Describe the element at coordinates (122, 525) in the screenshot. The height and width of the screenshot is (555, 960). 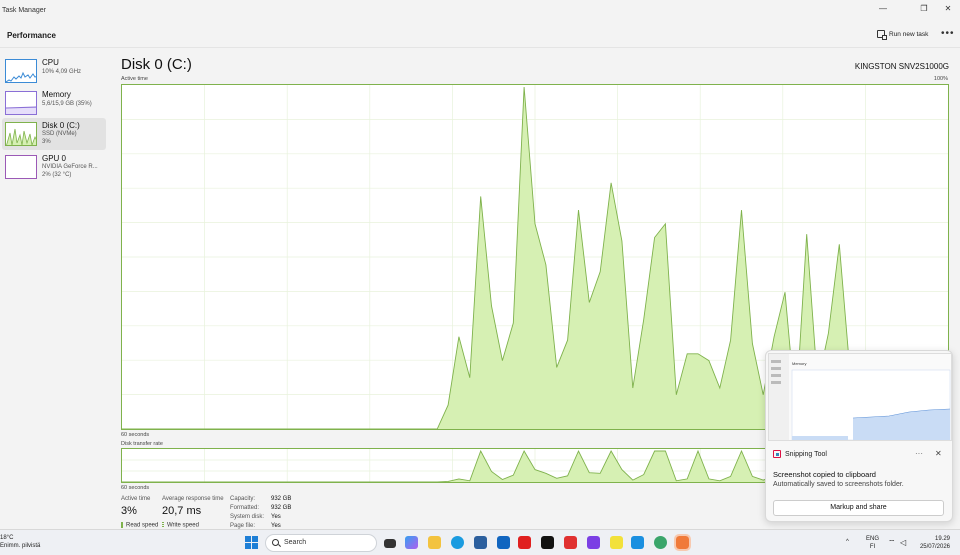
I see `read-speed-swatch` at that location.